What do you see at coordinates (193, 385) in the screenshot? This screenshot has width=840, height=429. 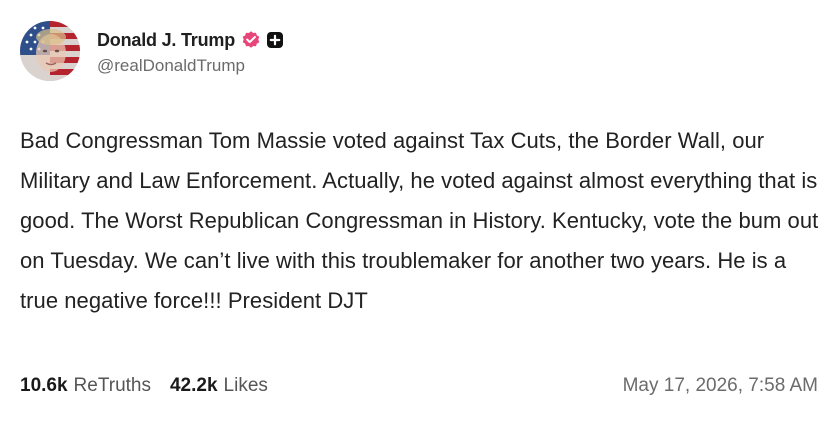 I see `likes-count: 42.2k` at bounding box center [193, 385].